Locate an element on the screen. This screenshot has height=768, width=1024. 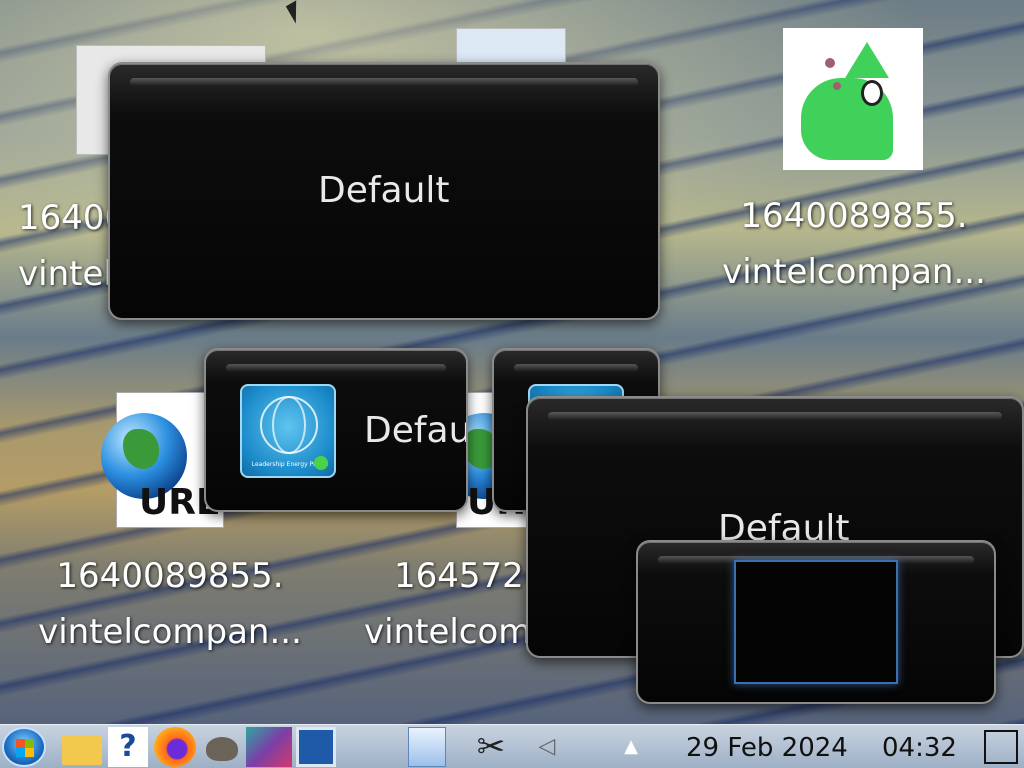
desktop-icon-4: 164572 vintelcom is located at coordinates (449, 604).